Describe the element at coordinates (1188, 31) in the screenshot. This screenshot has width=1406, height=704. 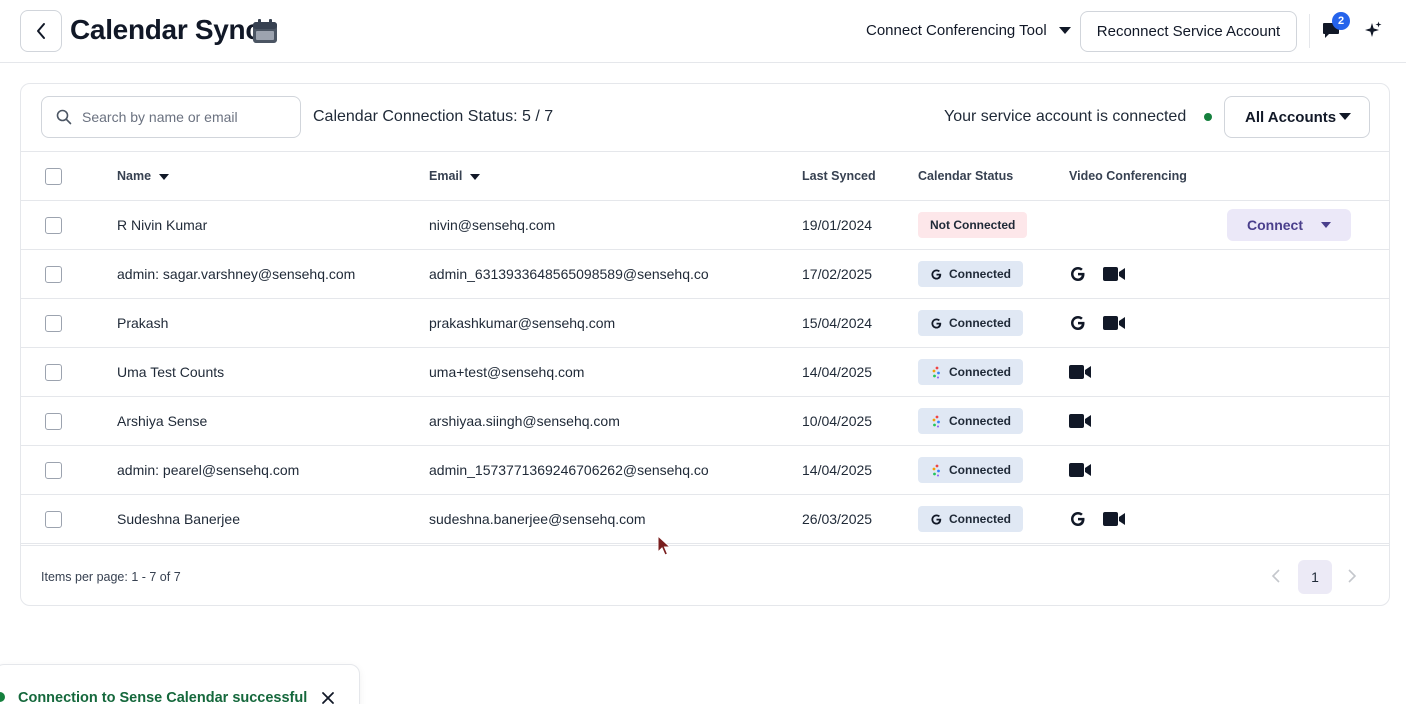
I see `reconnect-service-account-button: Reconnect Service Account` at that location.